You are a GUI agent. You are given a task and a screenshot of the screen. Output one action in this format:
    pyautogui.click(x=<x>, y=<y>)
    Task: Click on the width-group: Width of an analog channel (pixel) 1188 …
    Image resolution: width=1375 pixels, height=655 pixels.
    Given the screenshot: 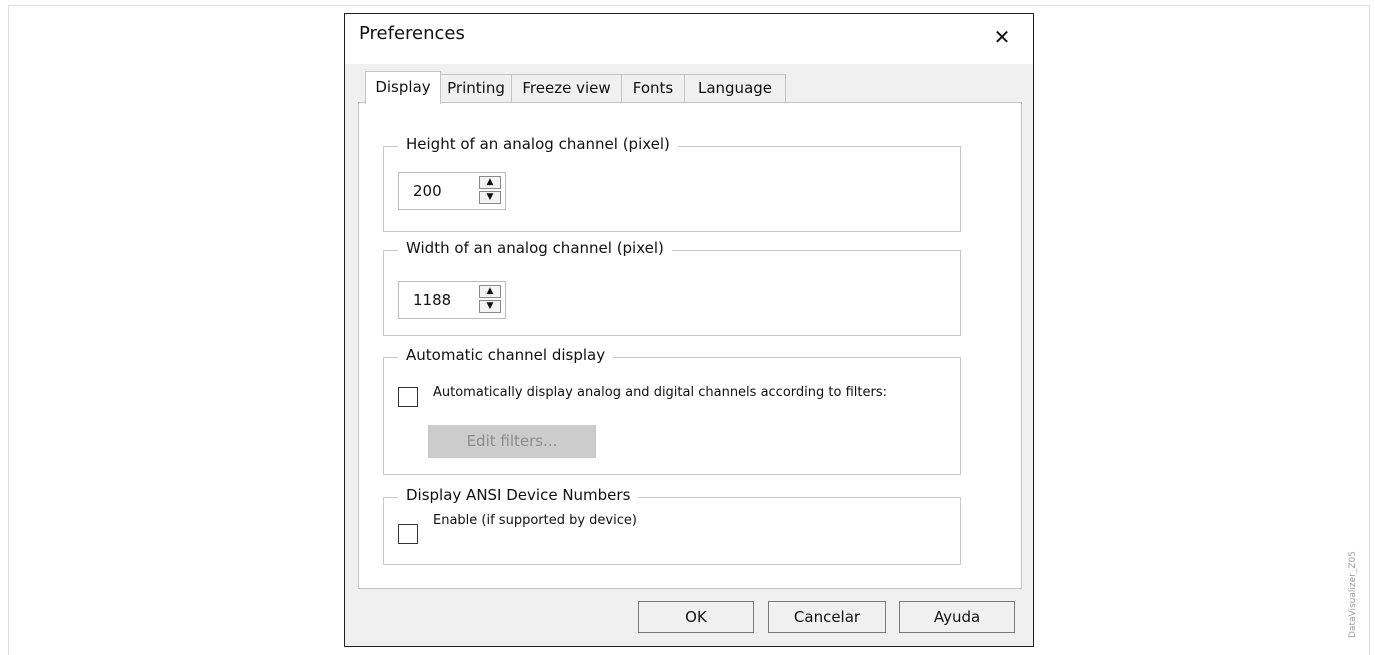 What is the action you would take?
    pyautogui.click(x=672, y=287)
    